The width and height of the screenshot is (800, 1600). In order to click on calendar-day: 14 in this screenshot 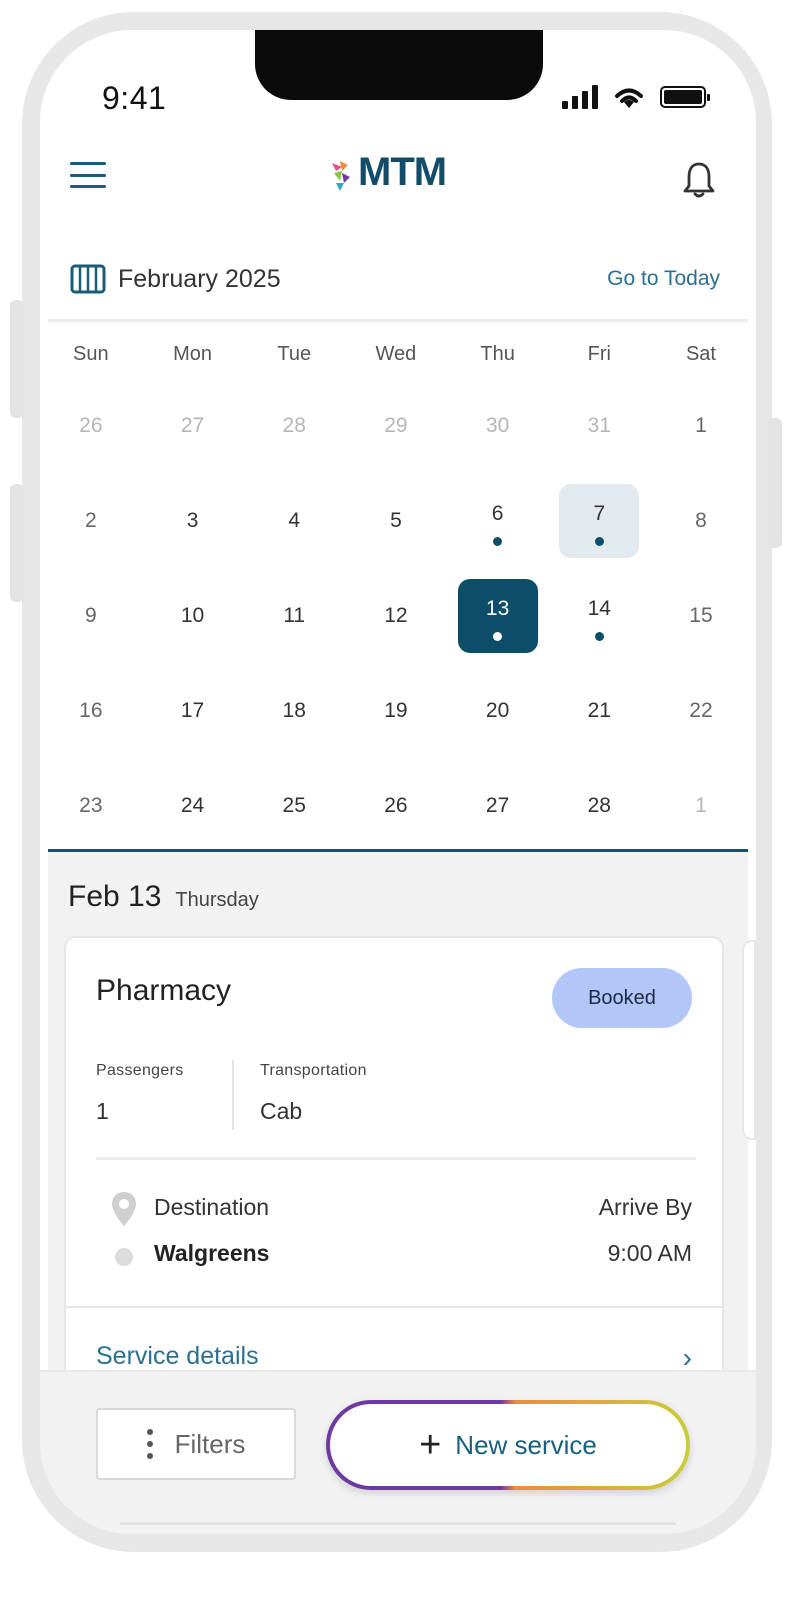, I will do `click(599, 616)`.